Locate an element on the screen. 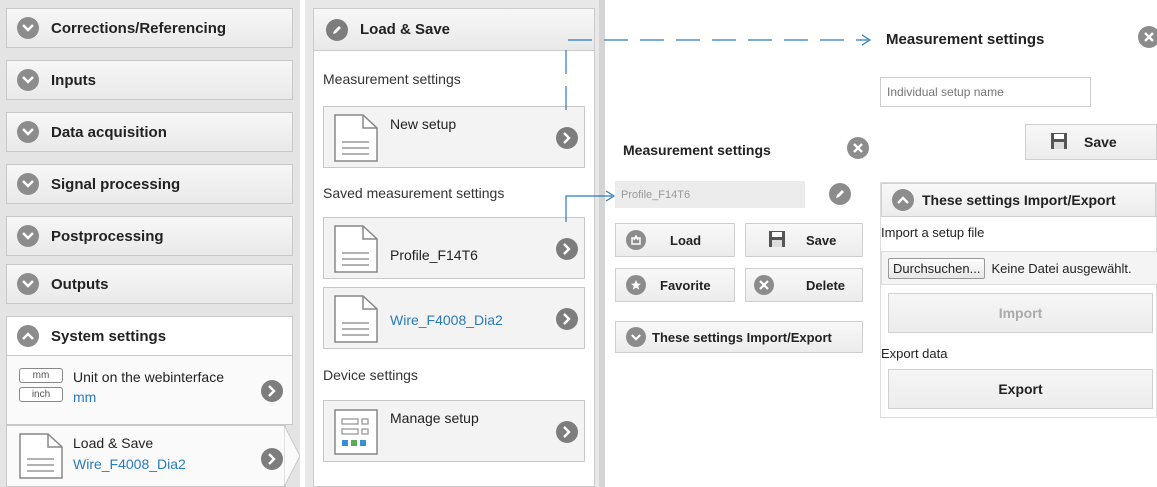  manage-setup-label: Manage setup is located at coordinates (434, 418).